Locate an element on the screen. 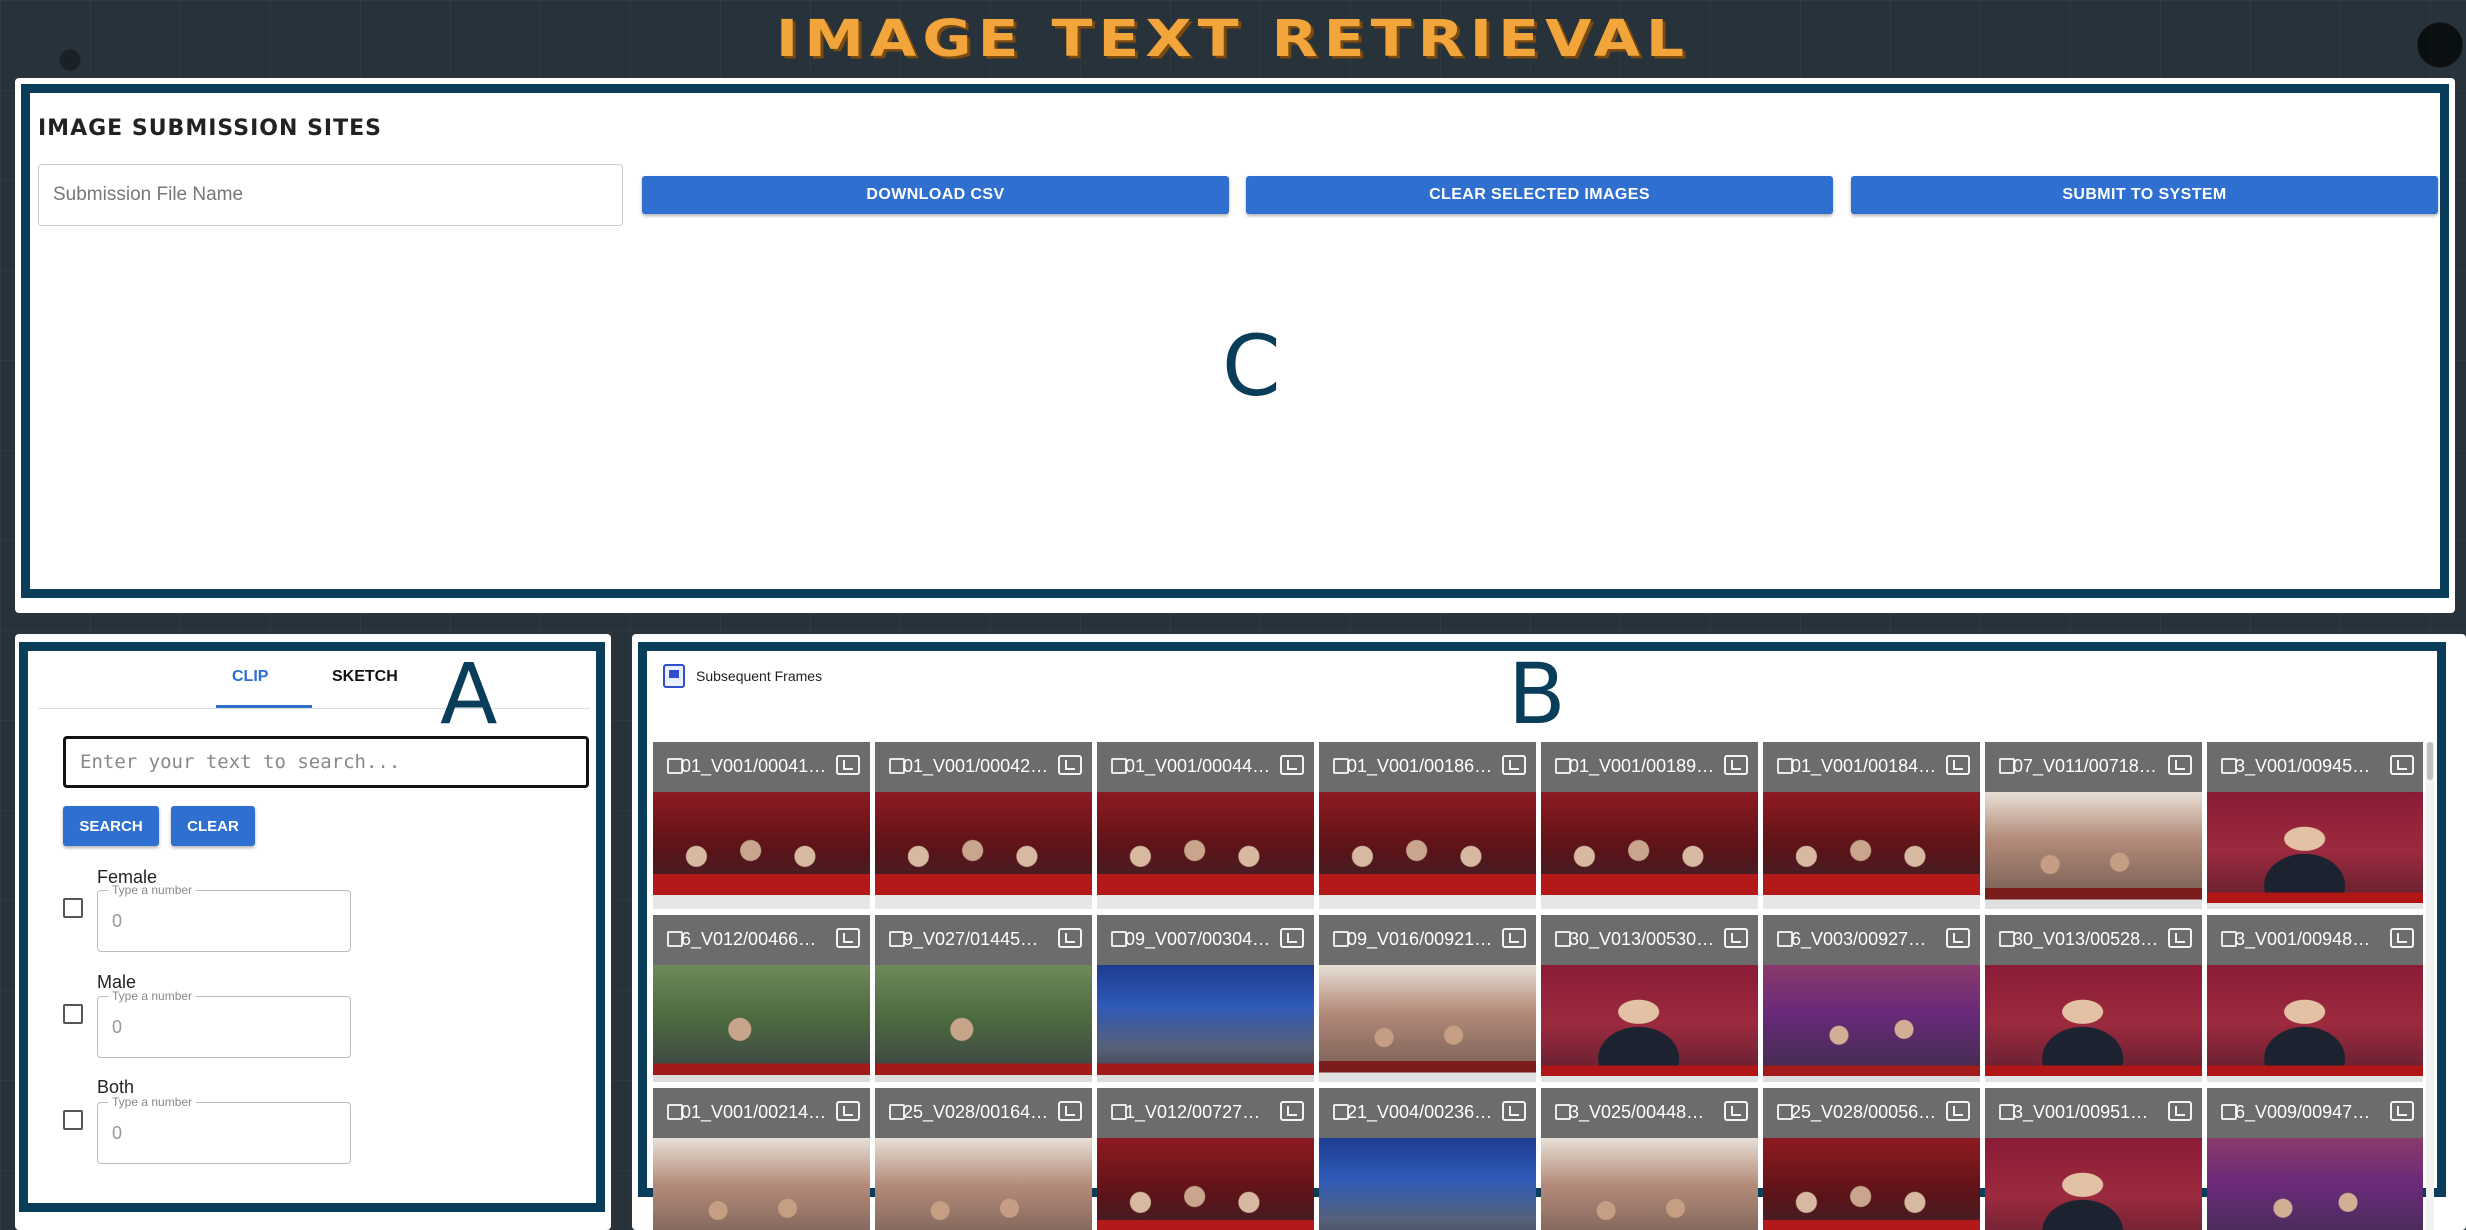 The image size is (2466, 1230). male-checkbox is located at coordinates (73, 1014).